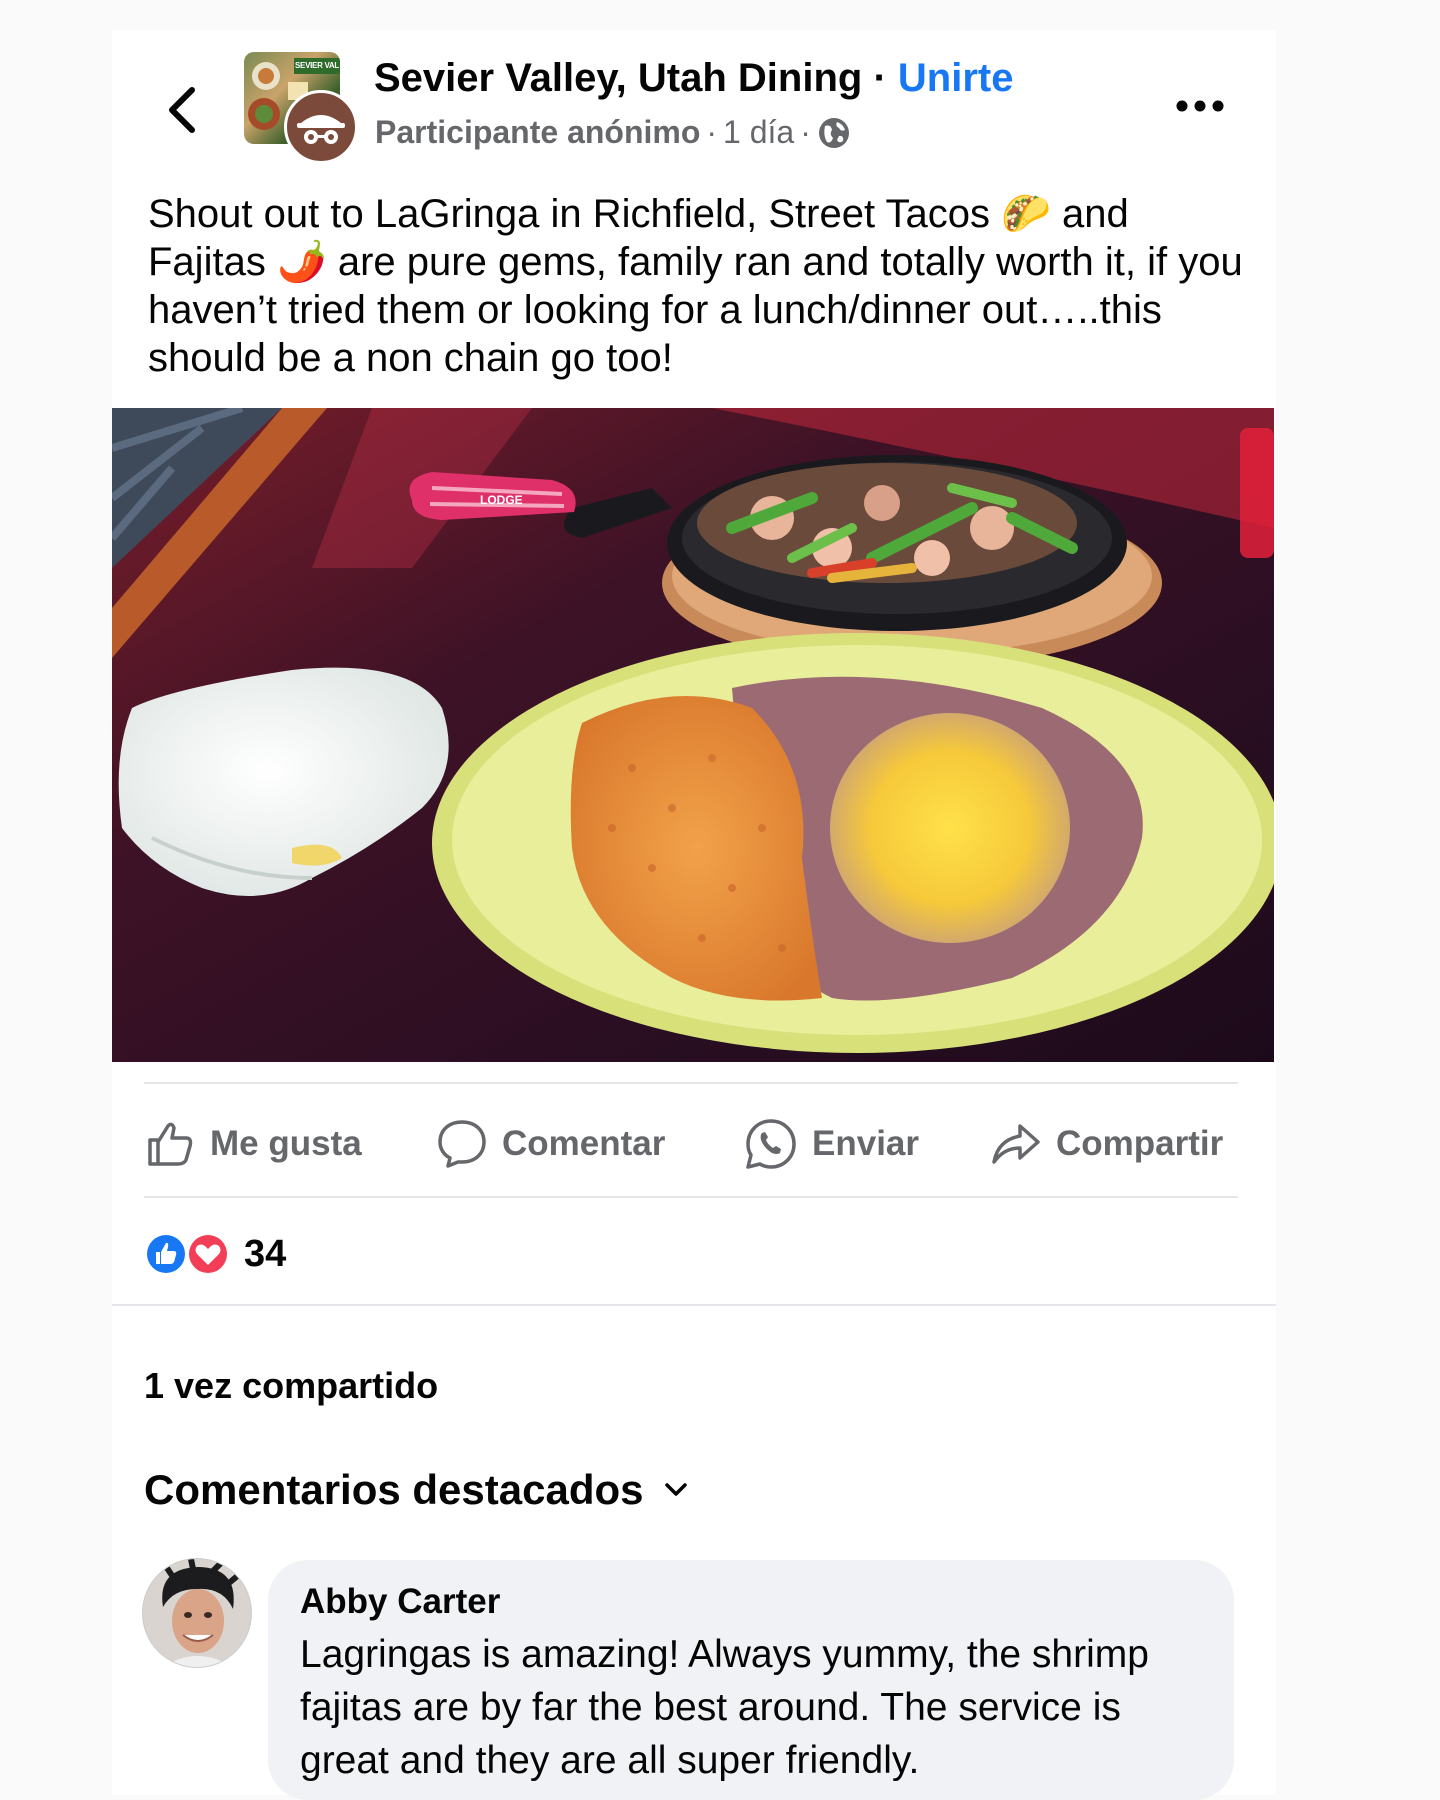  I want to click on comment-icon, so click(462, 1144).